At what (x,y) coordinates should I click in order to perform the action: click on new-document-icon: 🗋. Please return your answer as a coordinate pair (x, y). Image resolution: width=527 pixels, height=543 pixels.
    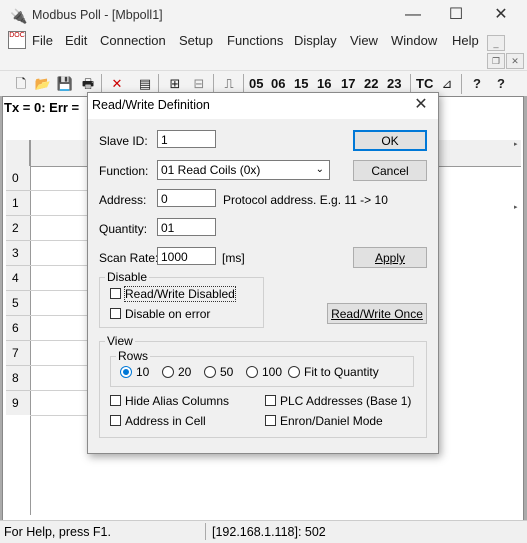
    Looking at the image, I should click on (21, 84).